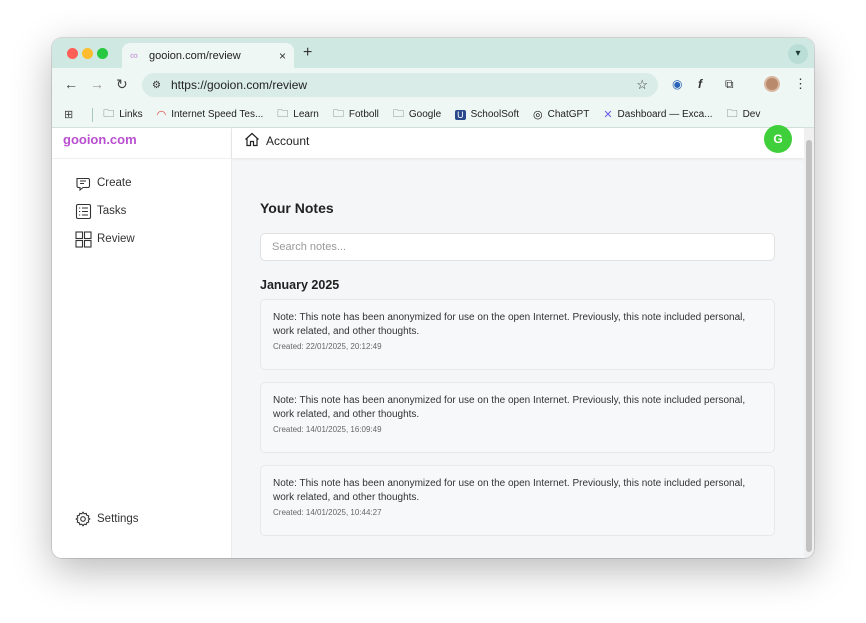  What do you see at coordinates (327, 512) in the screenshot?
I see `note-created: Created: 14/01/2025, 10:44:27` at bounding box center [327, 512].